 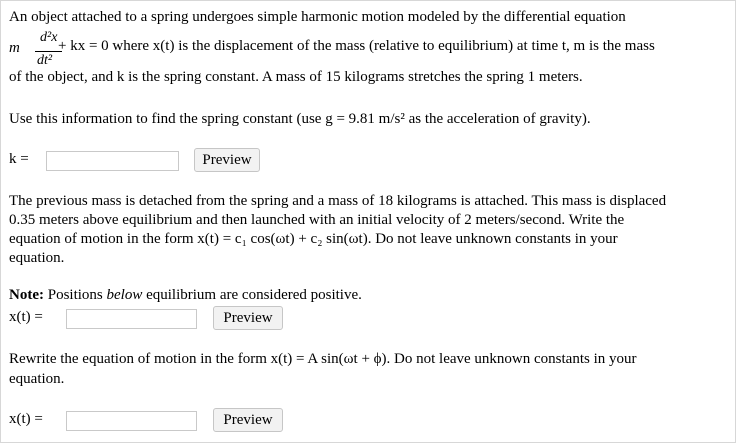 What do you see at coordinates (26, 419) in the screenshot?
I see `x2-label: x(t) =` at bounding box center [26, 419].